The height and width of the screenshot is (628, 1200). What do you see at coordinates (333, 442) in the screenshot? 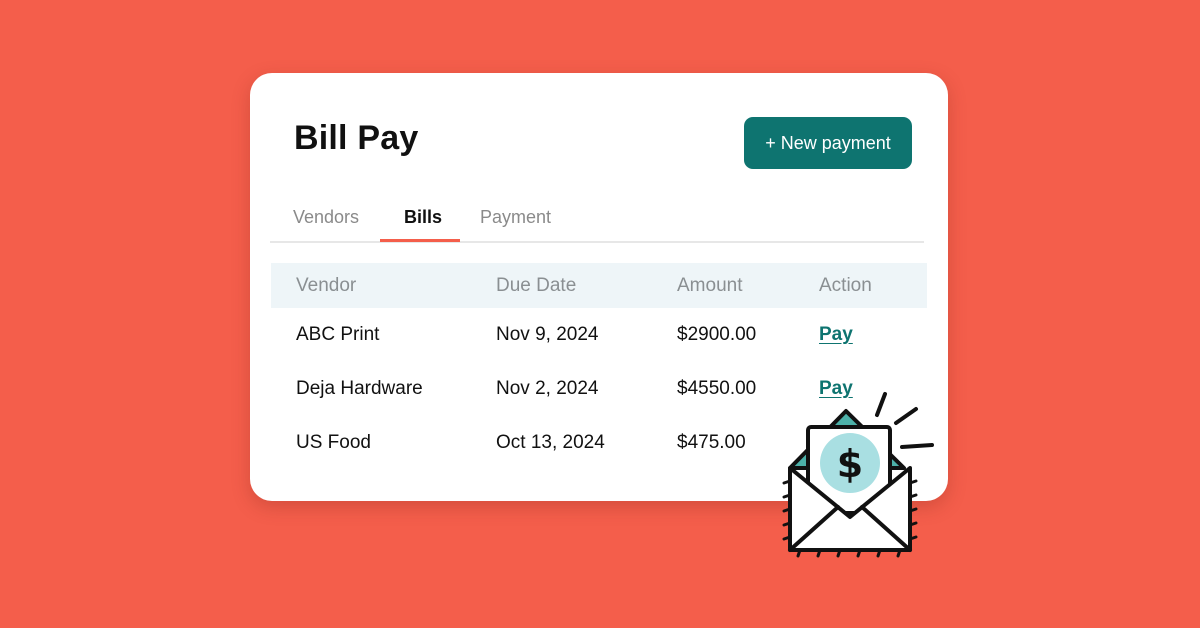
I see `vendor-cell: US Food` at bounding box center [333, 442].